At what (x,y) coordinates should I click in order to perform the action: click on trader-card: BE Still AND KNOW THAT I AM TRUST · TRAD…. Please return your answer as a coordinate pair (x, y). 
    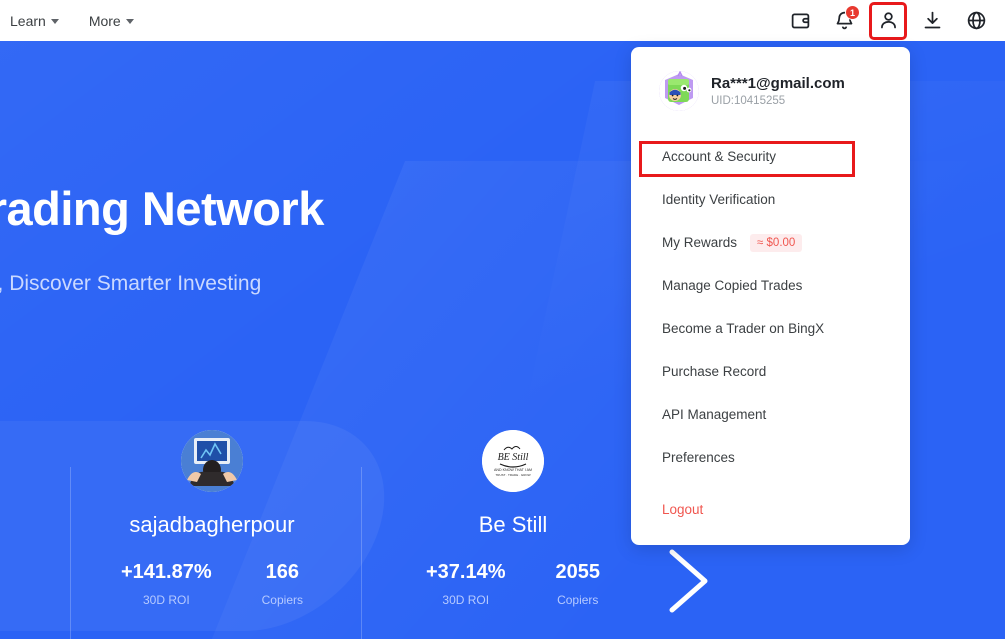
    Looking at the image, I should click on (513, 518).